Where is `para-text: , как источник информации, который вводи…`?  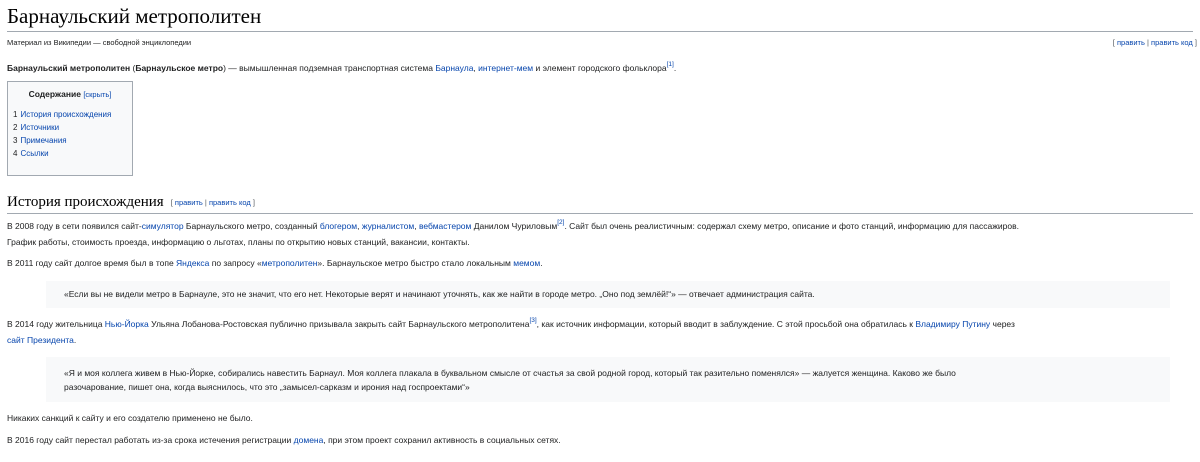
para-text: , как источник информации, который вводи… is located at coordinates (726, 324).